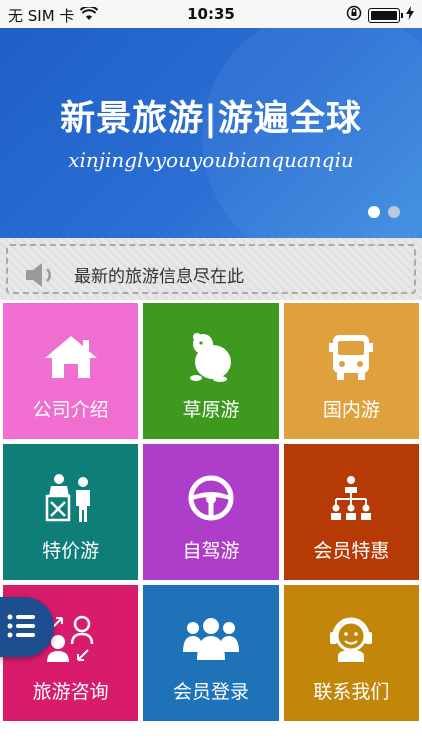 The image size is (422, 750). I want to click on carousel-page-indicator, so click(384, 212).